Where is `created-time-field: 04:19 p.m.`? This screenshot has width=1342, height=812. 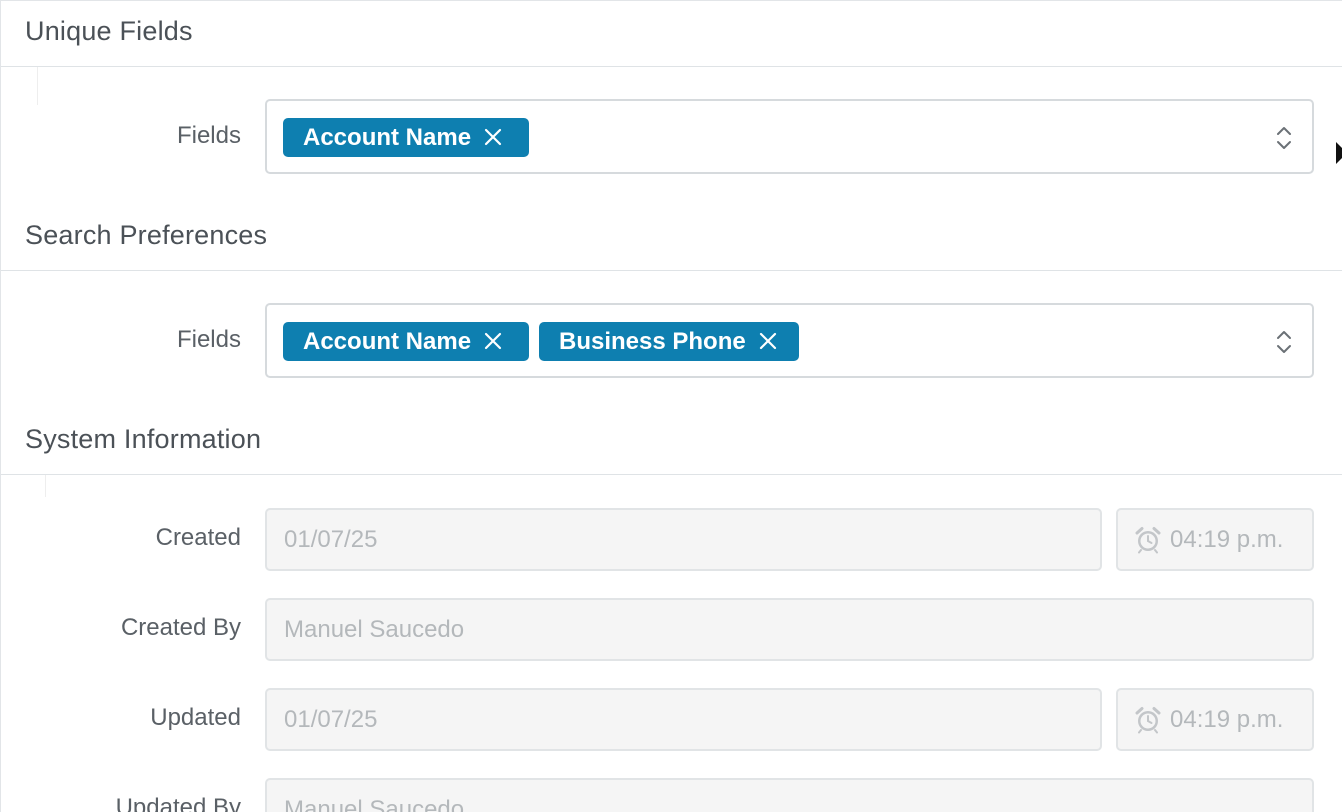
created-time-field: 04:19 p.m. is located at coordinates (1215, 539).